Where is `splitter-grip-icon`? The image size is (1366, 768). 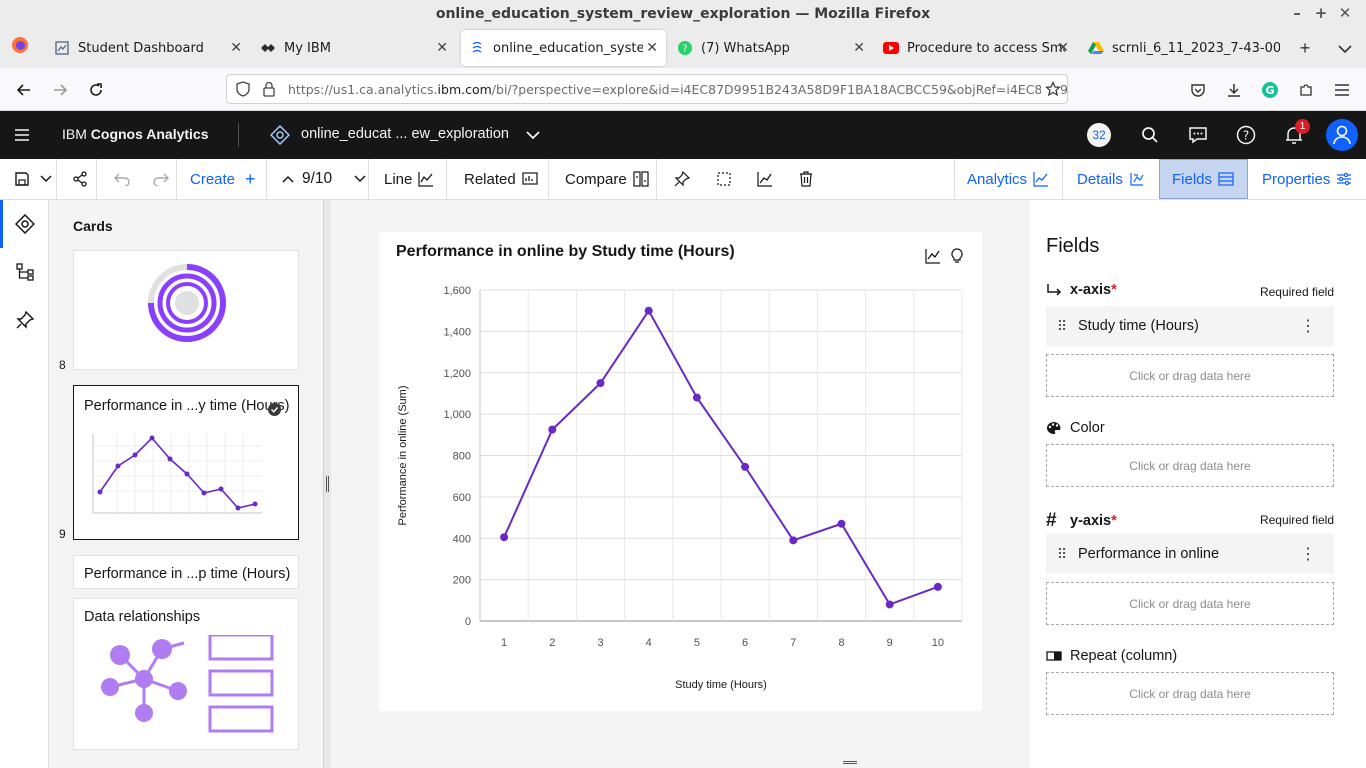
splitter-grip-icon is located at coordinates (327, 484).